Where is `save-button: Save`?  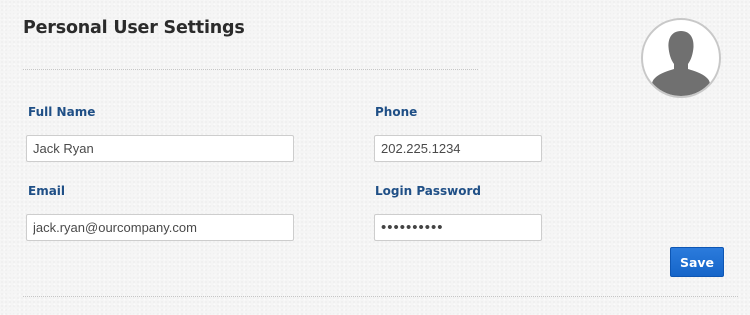 save-button: Save is located at coordinates (697, 262).